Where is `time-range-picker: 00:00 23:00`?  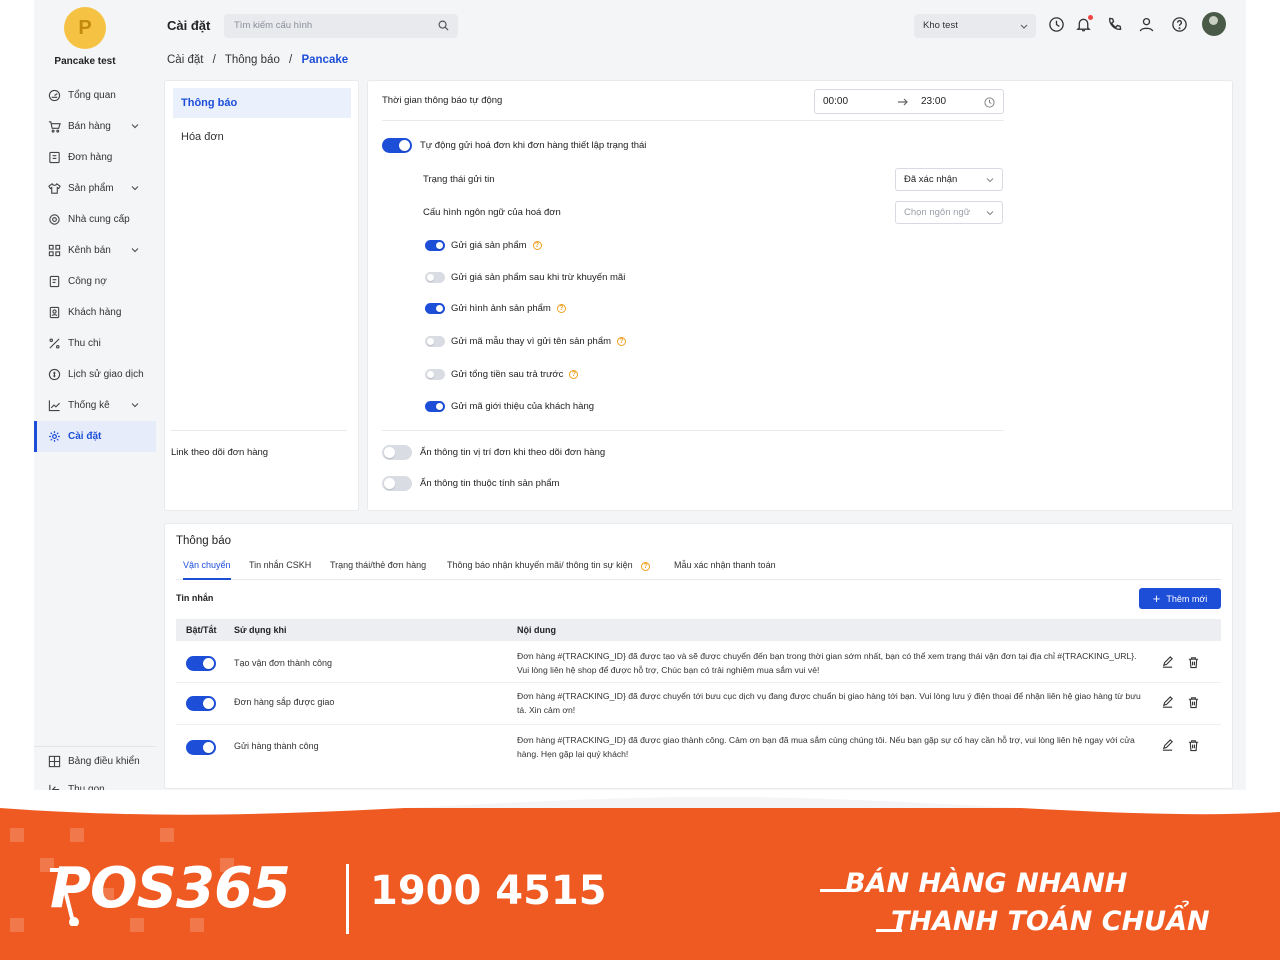
time-range-picker: 00:00 23:00 is located at coordinates (909, 101).